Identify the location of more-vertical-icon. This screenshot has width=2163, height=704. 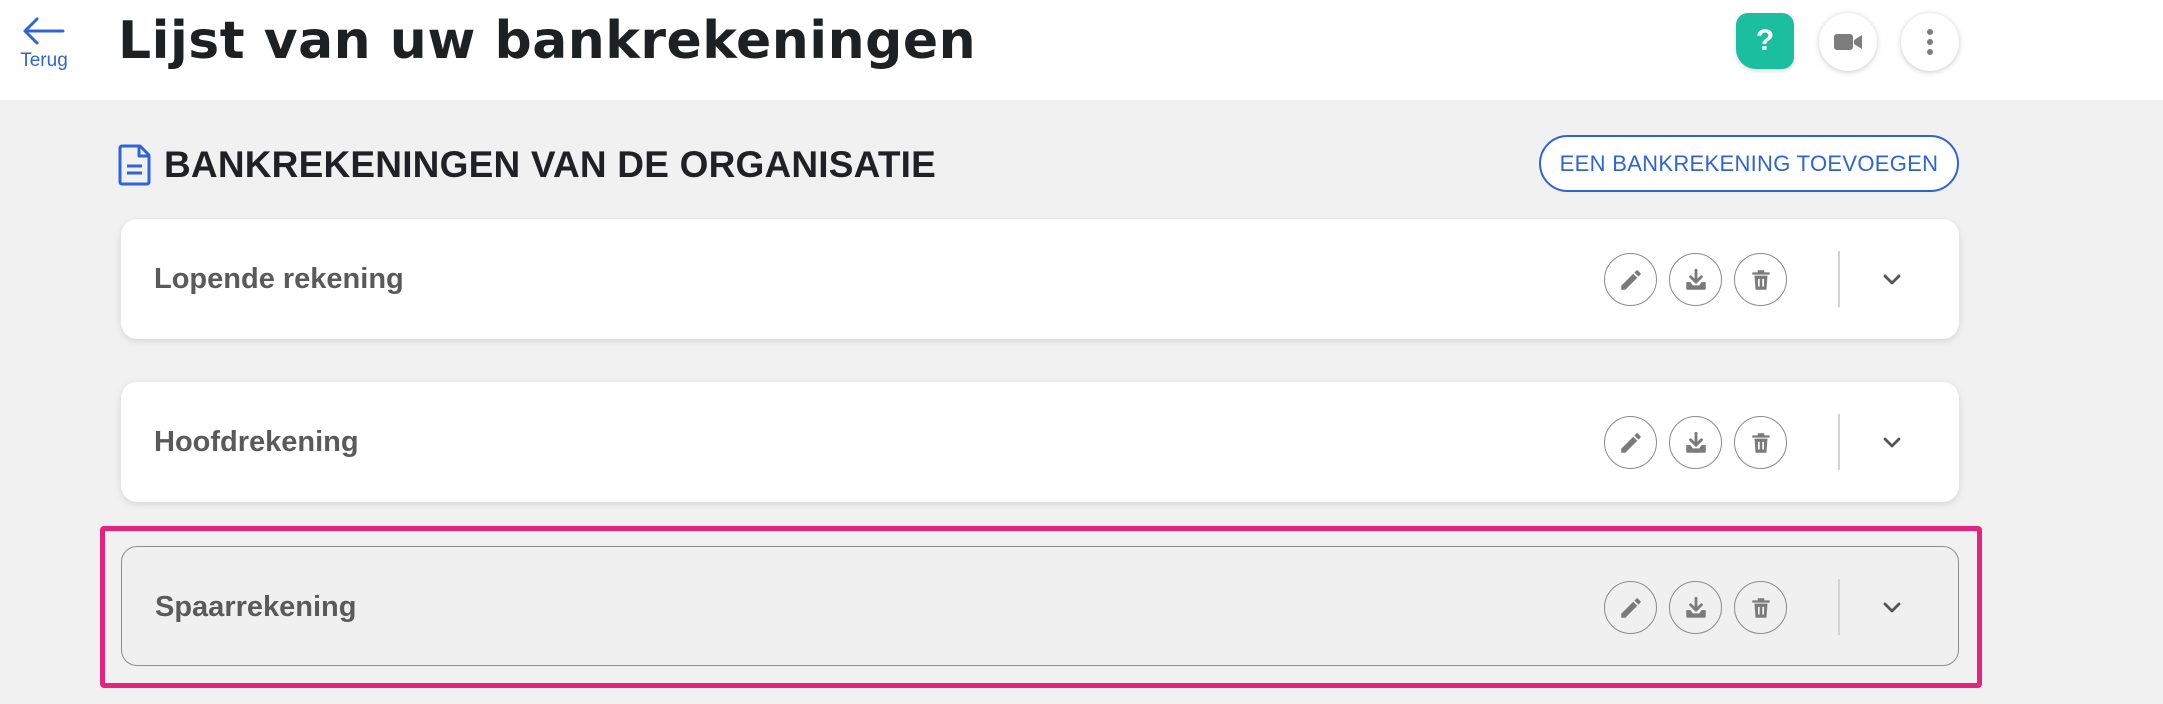
(1930, 42).